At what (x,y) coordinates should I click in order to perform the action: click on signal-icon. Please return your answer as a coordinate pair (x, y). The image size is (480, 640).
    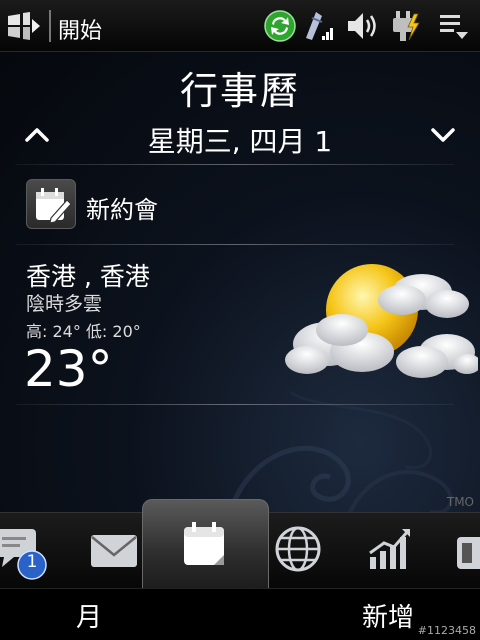
    Looking at the image, I should click on (319, 26).